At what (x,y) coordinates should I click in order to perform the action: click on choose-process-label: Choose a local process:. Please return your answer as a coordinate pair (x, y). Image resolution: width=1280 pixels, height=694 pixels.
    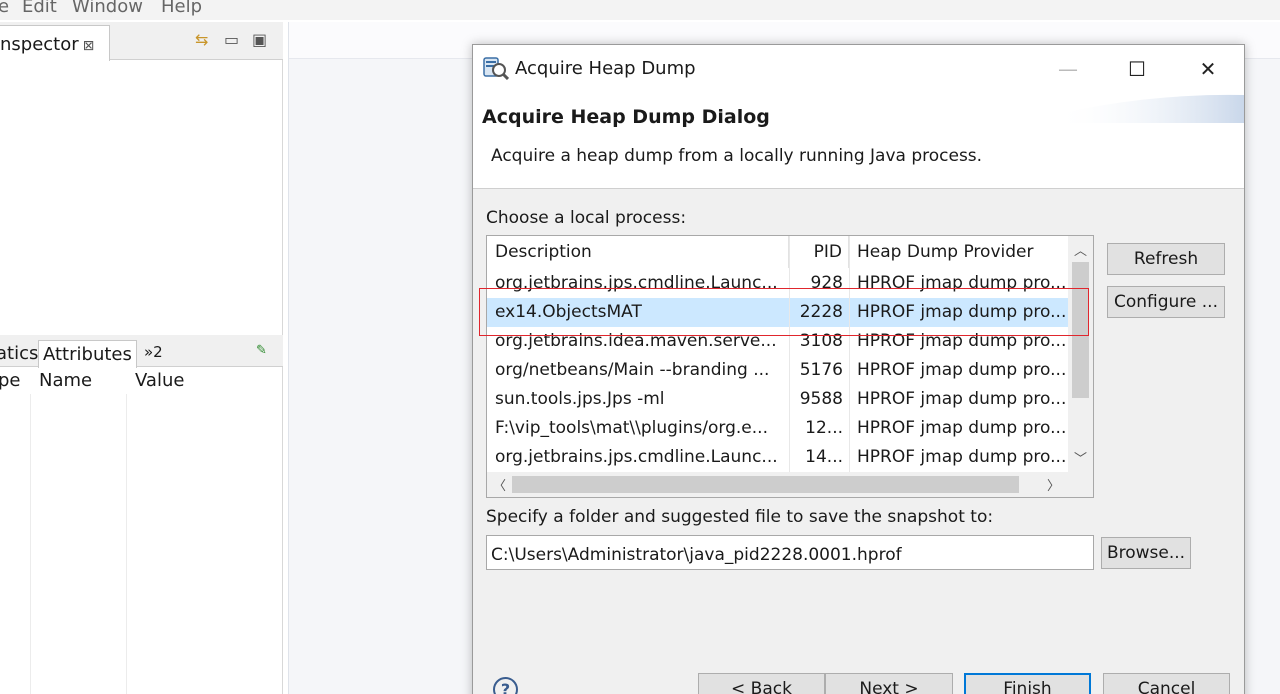
    Looking at the image, I should click on (586, 218).